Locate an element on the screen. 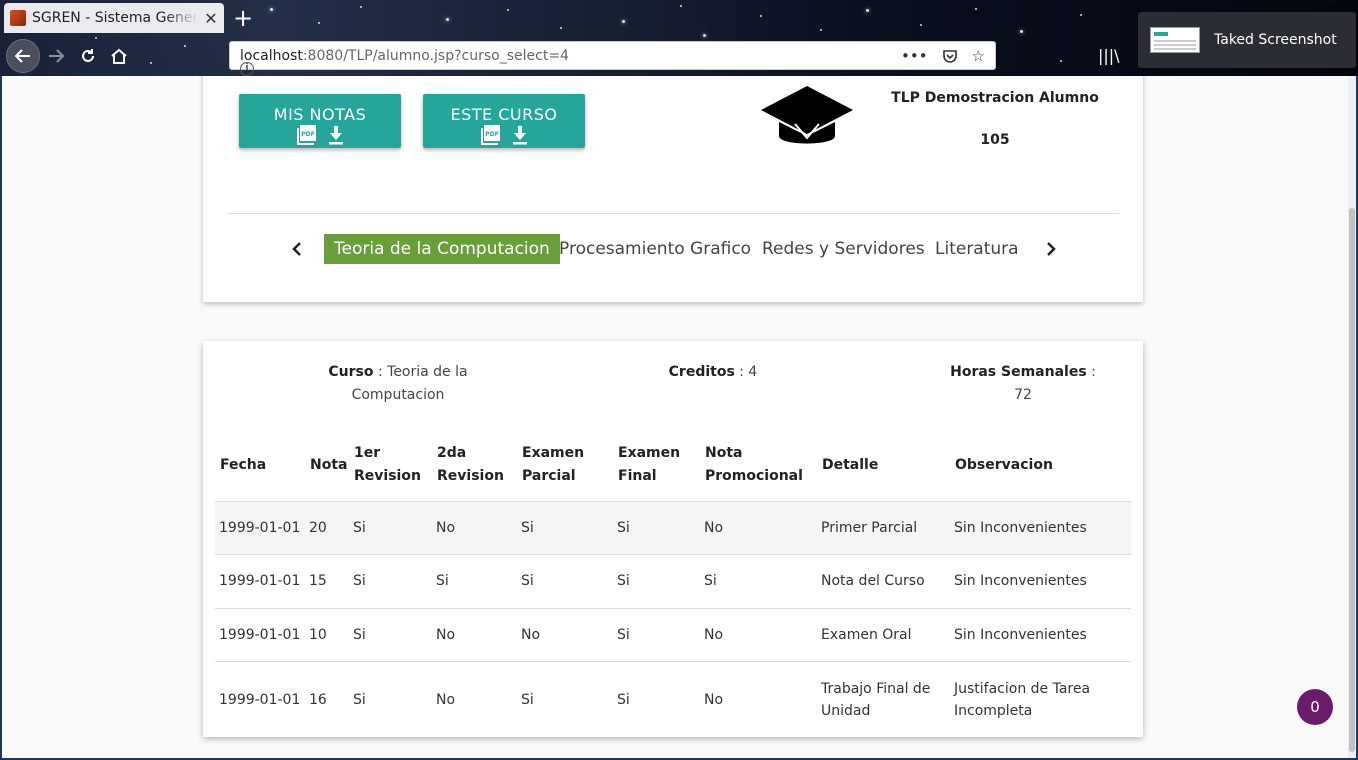 The width and height of the screenshot is (1358, 760). course-tab-procesamiento: Procesamiento Grafico is located at coordinates (655, 249).